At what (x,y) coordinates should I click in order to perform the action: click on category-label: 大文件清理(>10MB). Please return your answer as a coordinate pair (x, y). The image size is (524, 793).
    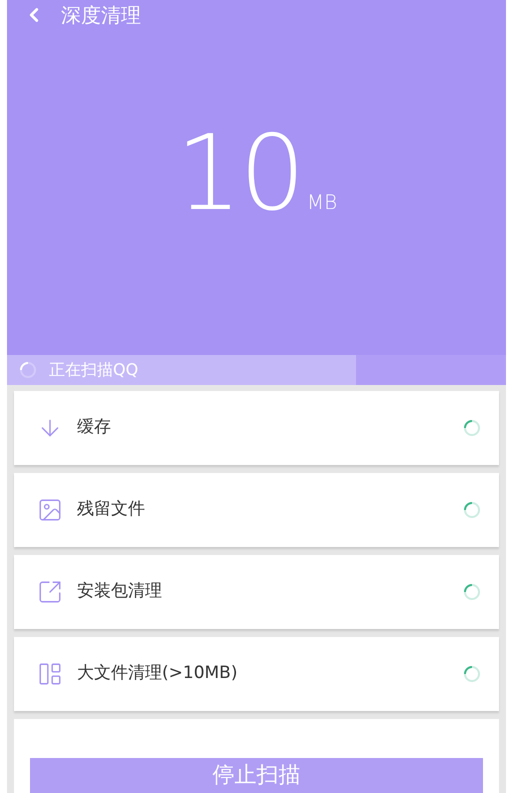
    Looking at the image, I should click on (157, 674).